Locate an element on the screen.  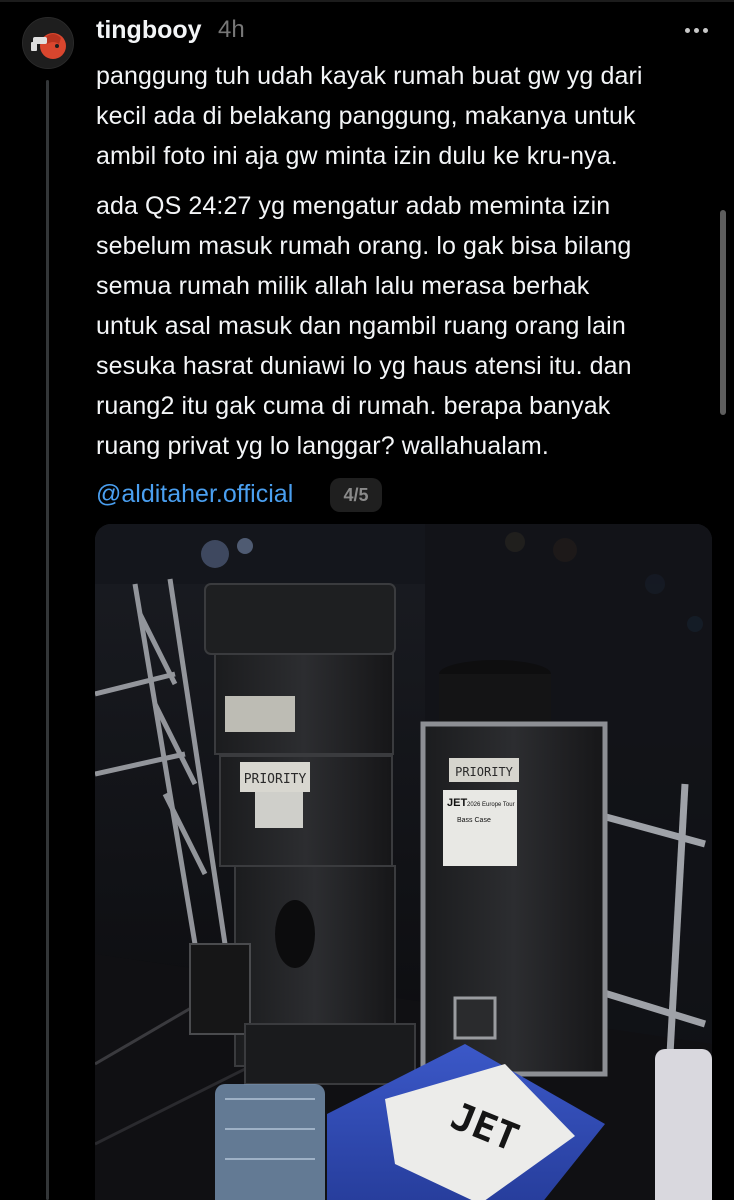
tag-case: Bass Case is located at coordinates (474, 820).